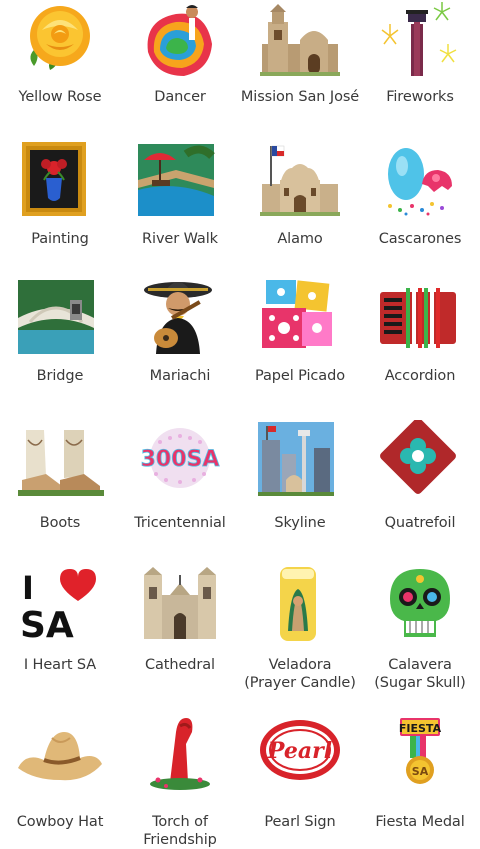 The width and height of the screenshot is (480, 849). Describe the element at coordinates (60, 523) in the screenshot. I see `emoji-label-text: Boots` at that location.